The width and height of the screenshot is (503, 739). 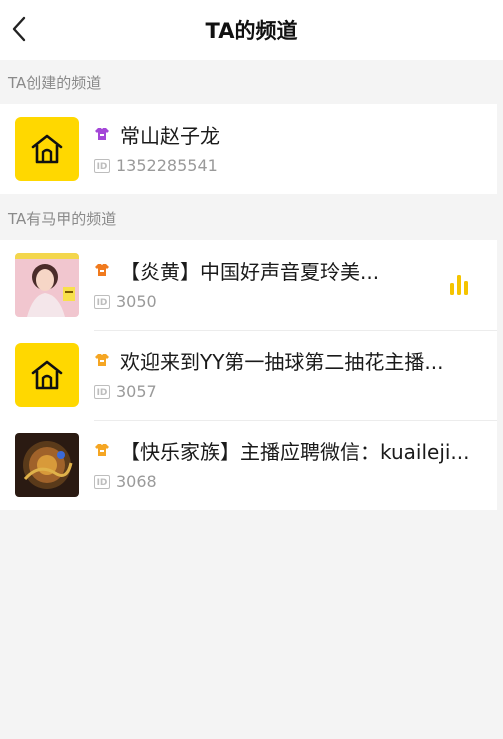 I want to click on section-label-vest: TA有马甲的频道, so click(x=62, y=219).